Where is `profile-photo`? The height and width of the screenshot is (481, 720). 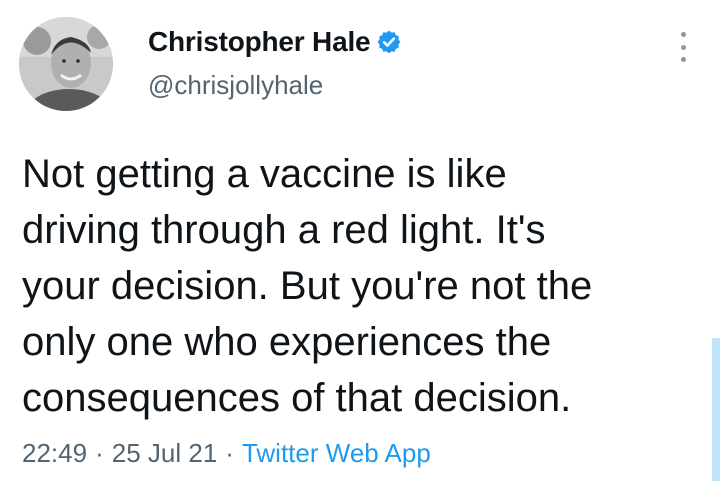
profile-photo is located at coordinates (66, 64).